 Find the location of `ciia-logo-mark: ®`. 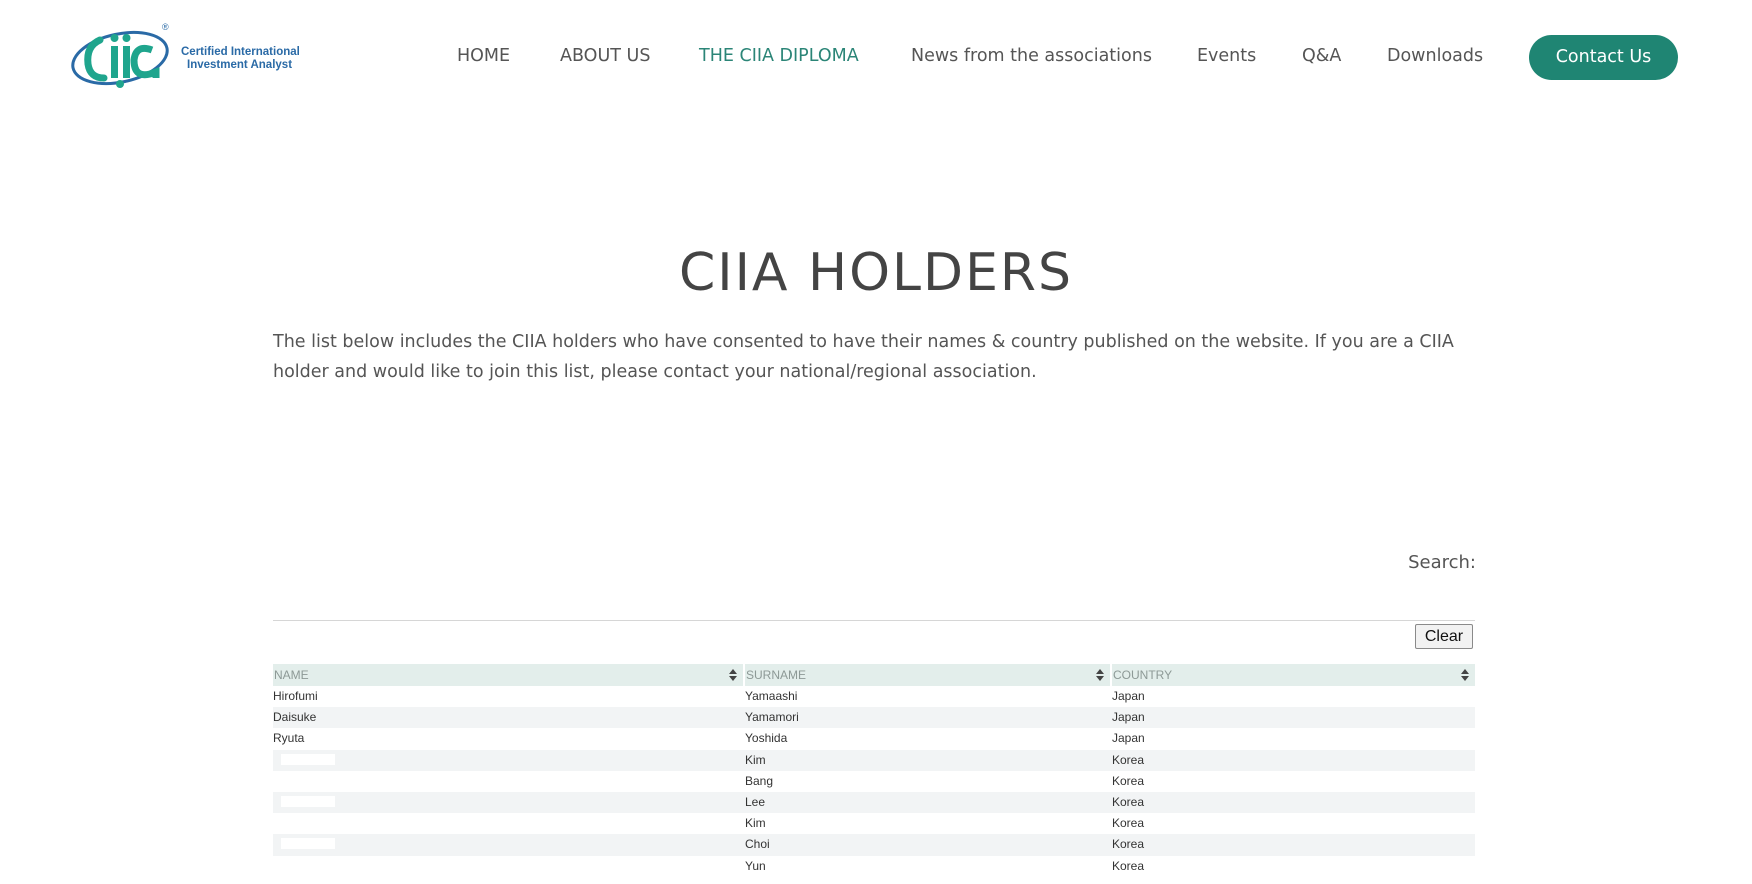

ciia-logo-mark: ® is located at coordinates (120, 55).